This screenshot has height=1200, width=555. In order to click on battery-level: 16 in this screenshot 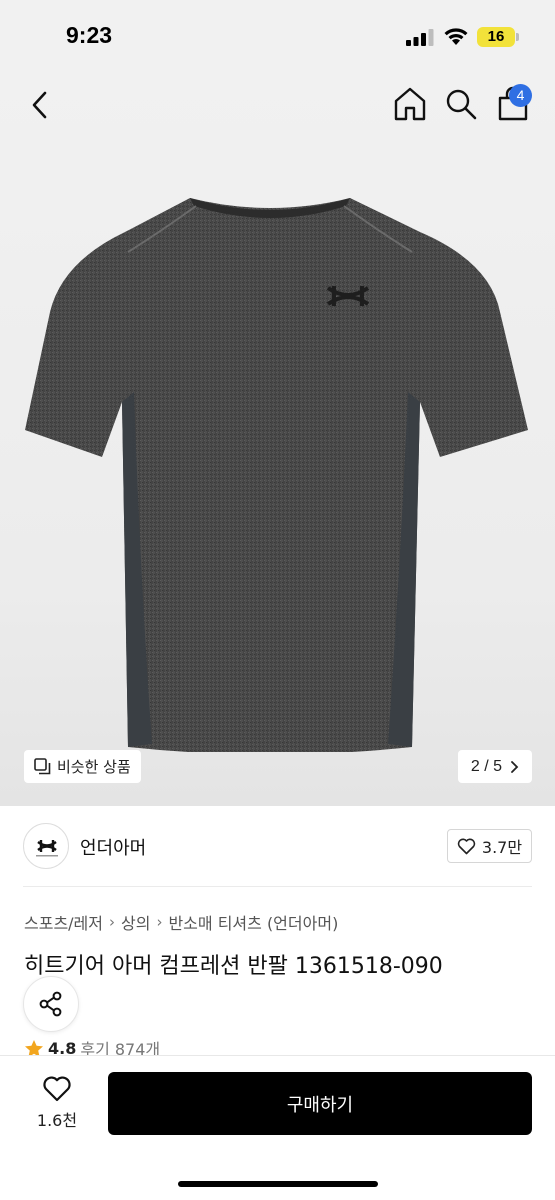, I will do `click(496, 36)`.